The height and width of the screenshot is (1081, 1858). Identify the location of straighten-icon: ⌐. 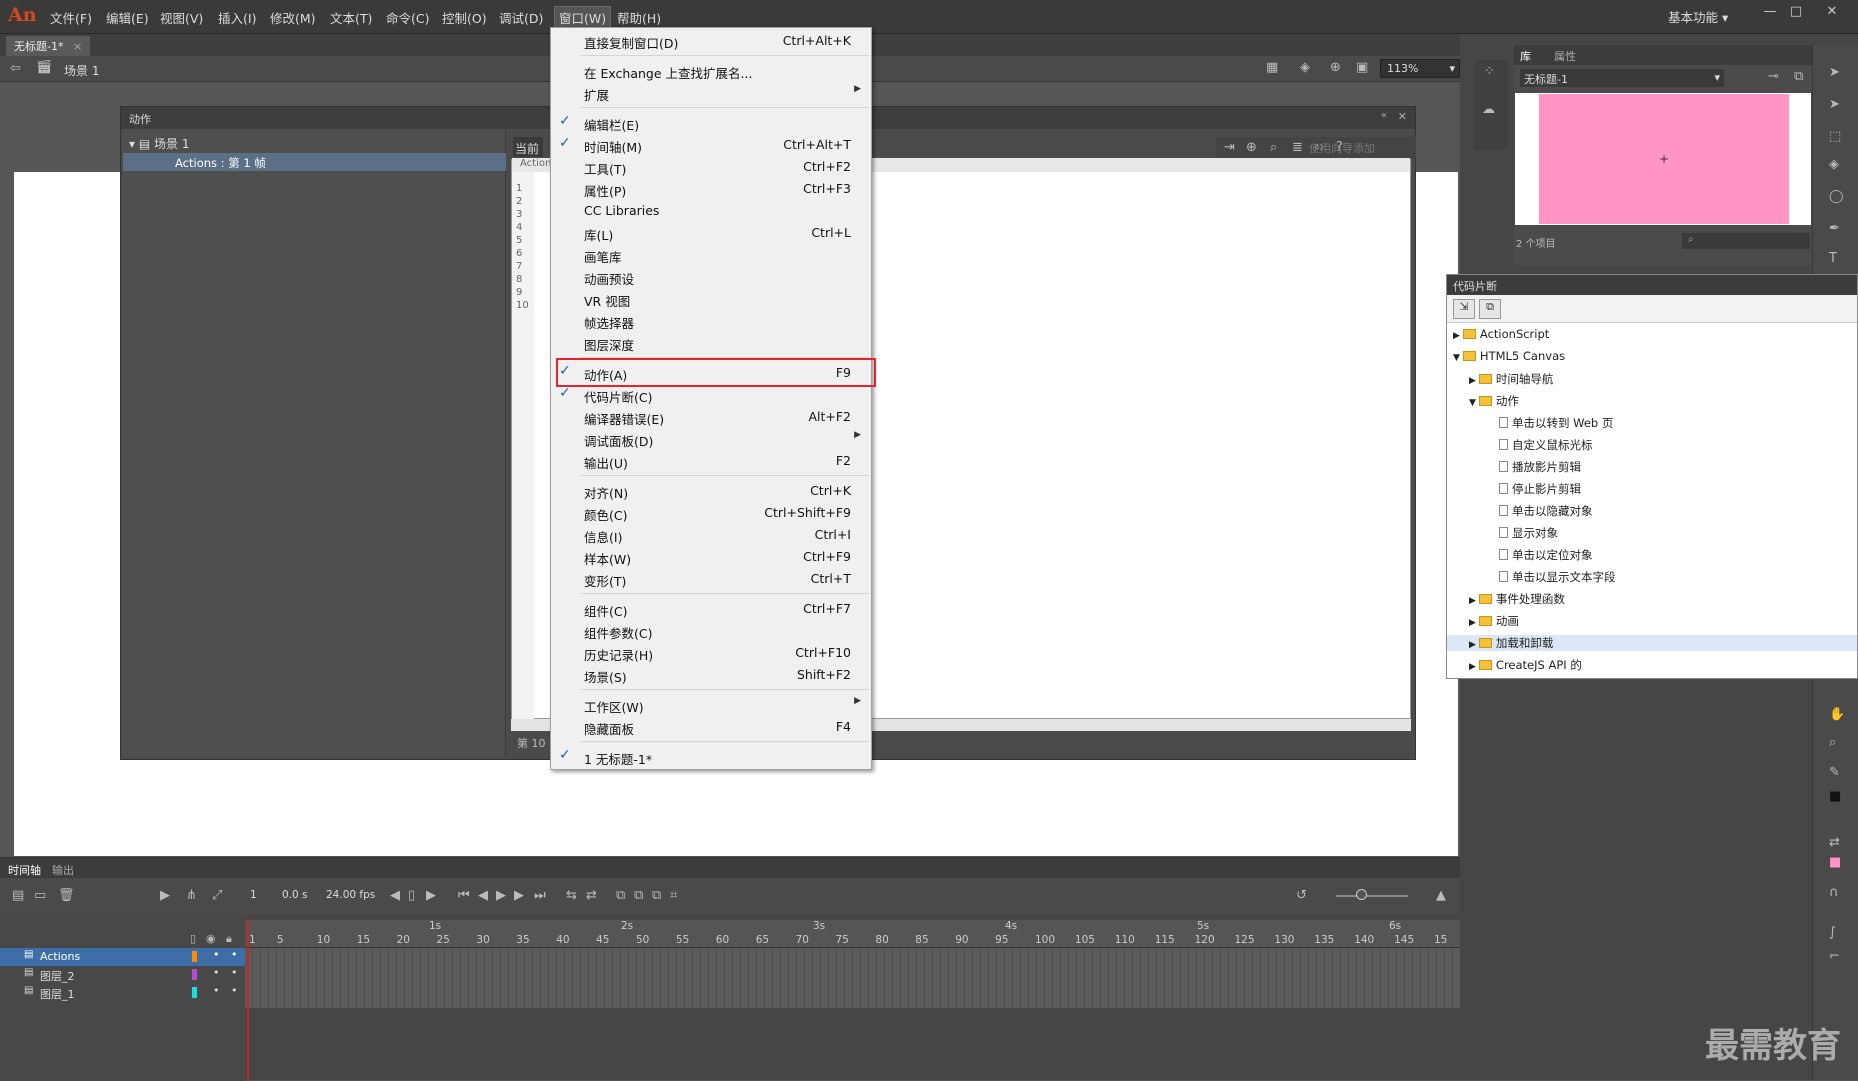
(1834, 956).